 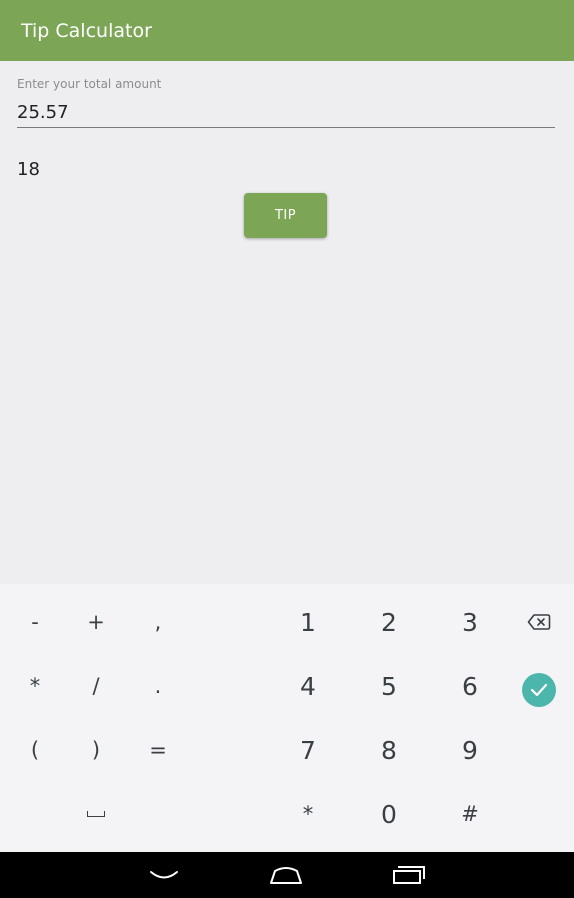 What do you see at coordinates (308, 814) in the screenshot?
I see `key-star: *` at bounding box center [308, 814].